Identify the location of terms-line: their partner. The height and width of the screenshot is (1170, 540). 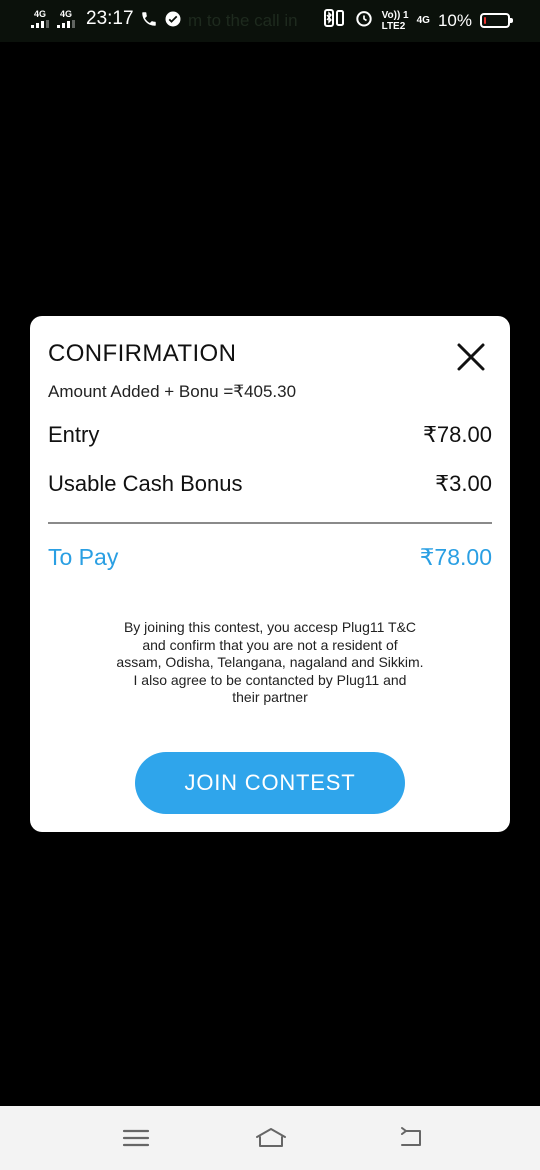
(270, 697).